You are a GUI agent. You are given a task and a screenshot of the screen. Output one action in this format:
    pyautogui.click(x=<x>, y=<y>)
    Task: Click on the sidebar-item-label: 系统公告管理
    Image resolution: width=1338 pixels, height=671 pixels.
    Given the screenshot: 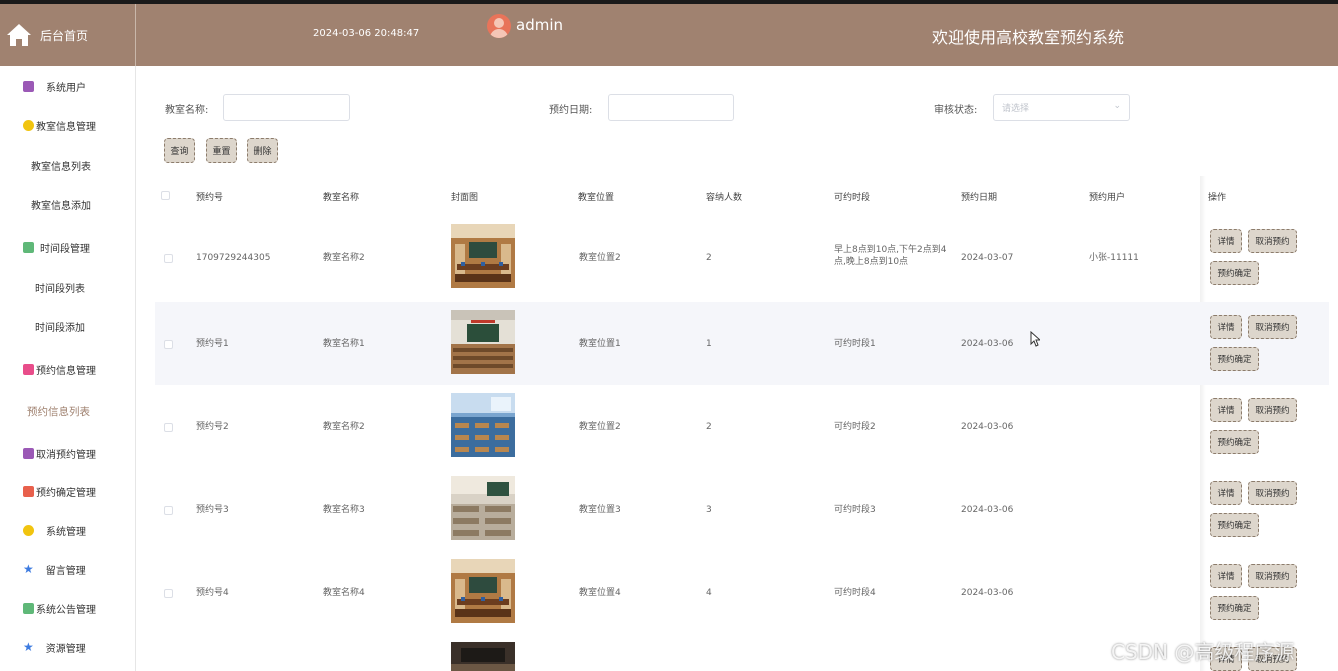 What is the action you would take?
    pyautogui.click(x=66, y=610)
    